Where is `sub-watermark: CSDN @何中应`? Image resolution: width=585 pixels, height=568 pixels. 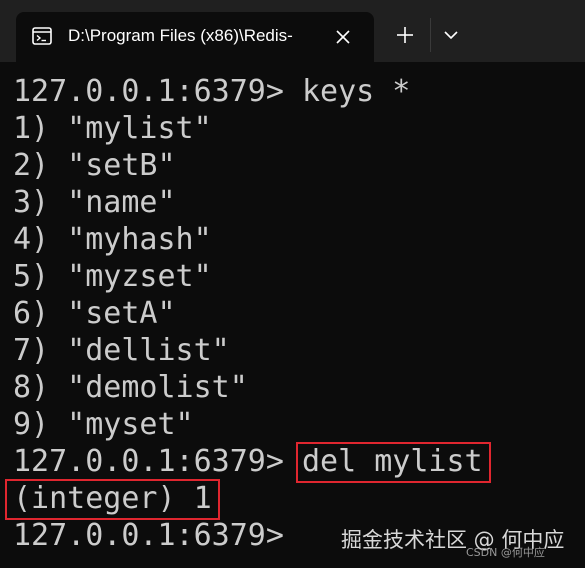 sub-watermark: CSDN @何中应 is located at coordinates (505, 552).